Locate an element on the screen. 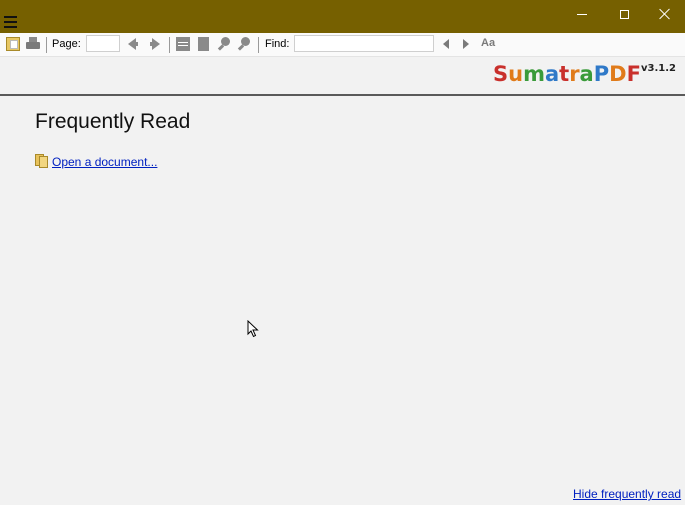 The image size is (685, 505). arrow-left-icon is located at coordinates (133, 44).